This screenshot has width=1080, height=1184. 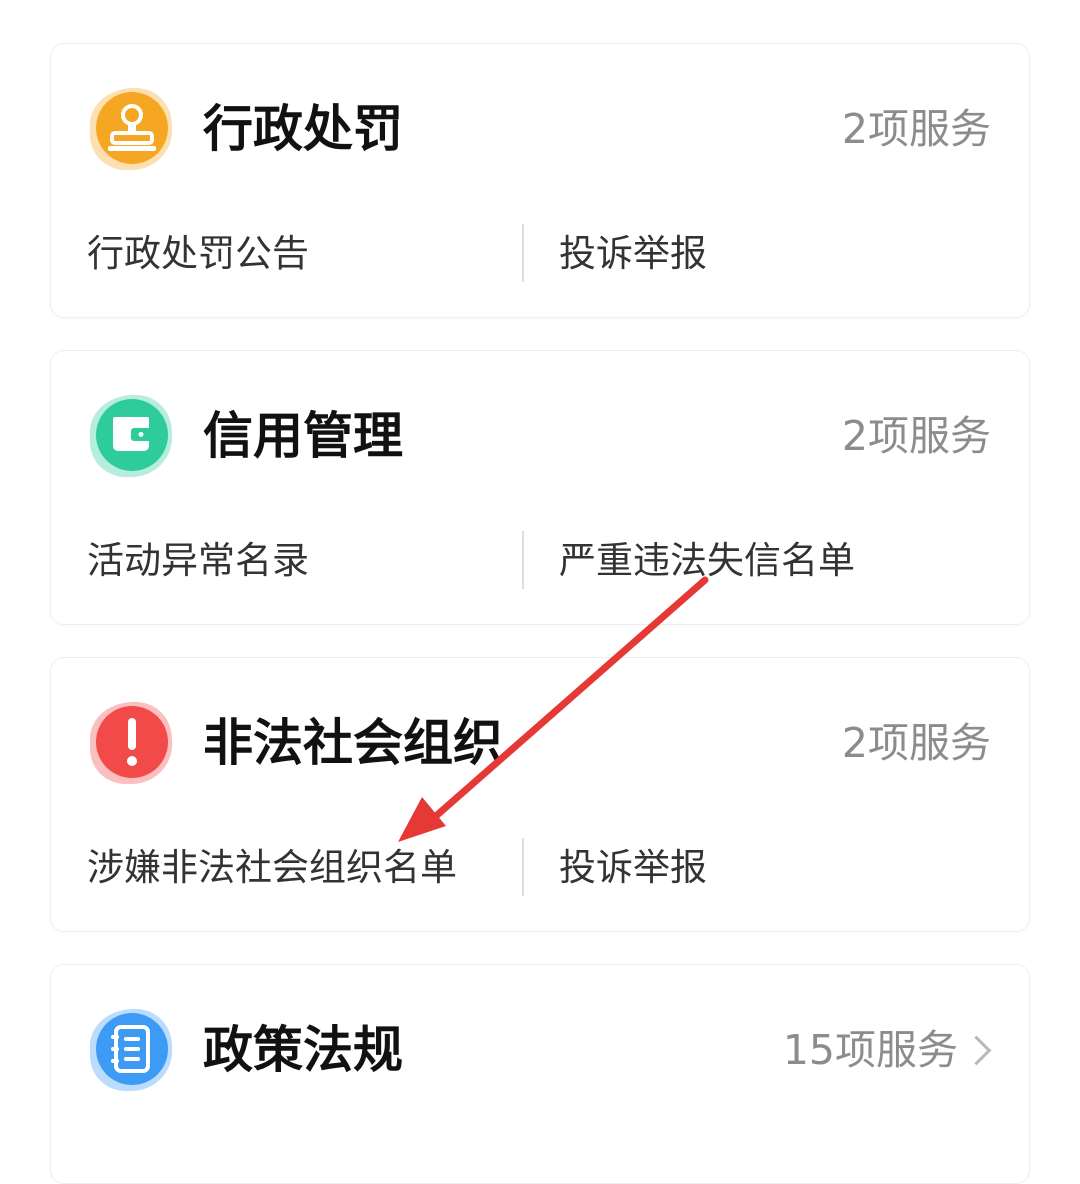 What do you see at coordinates (353, 743) in the screenshot?
I see `card-title: 非法社会组织` at bounding box center [353, 743].